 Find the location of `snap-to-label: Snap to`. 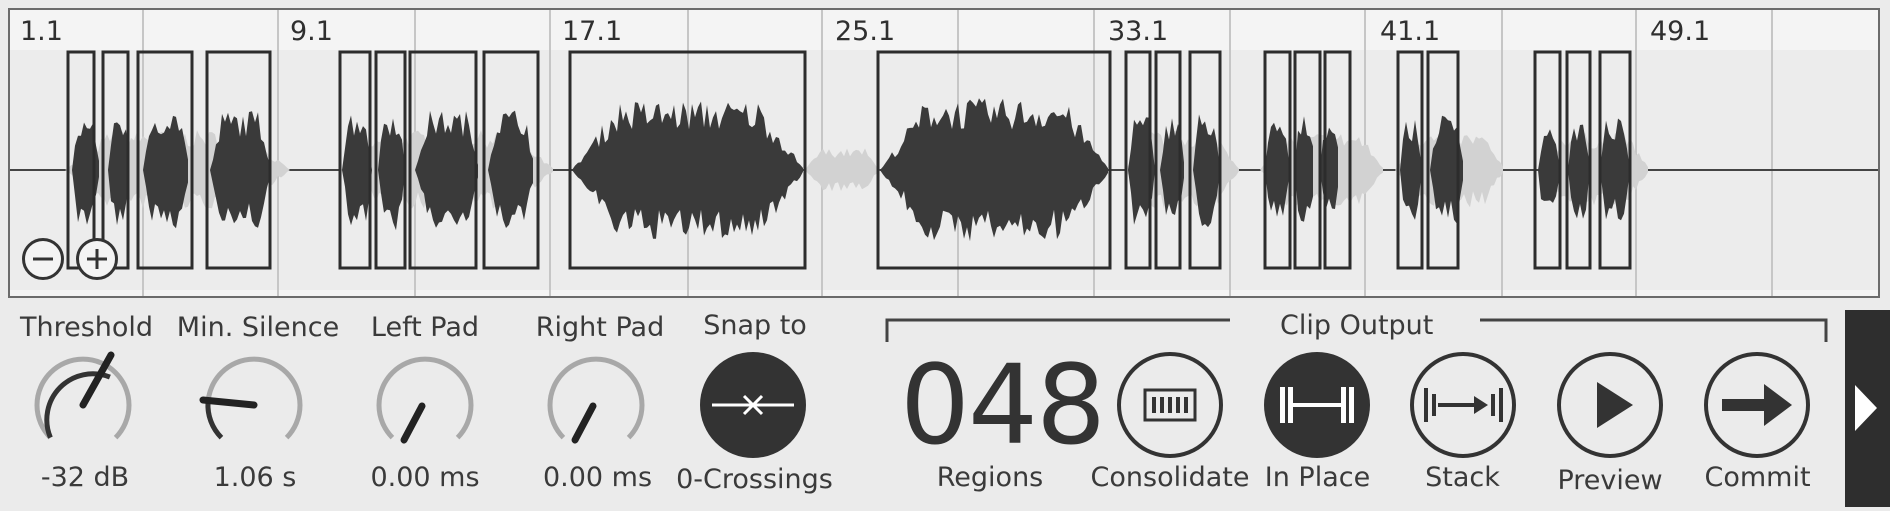

snap-to-label: Snap to is located at coordinates (755, 325).